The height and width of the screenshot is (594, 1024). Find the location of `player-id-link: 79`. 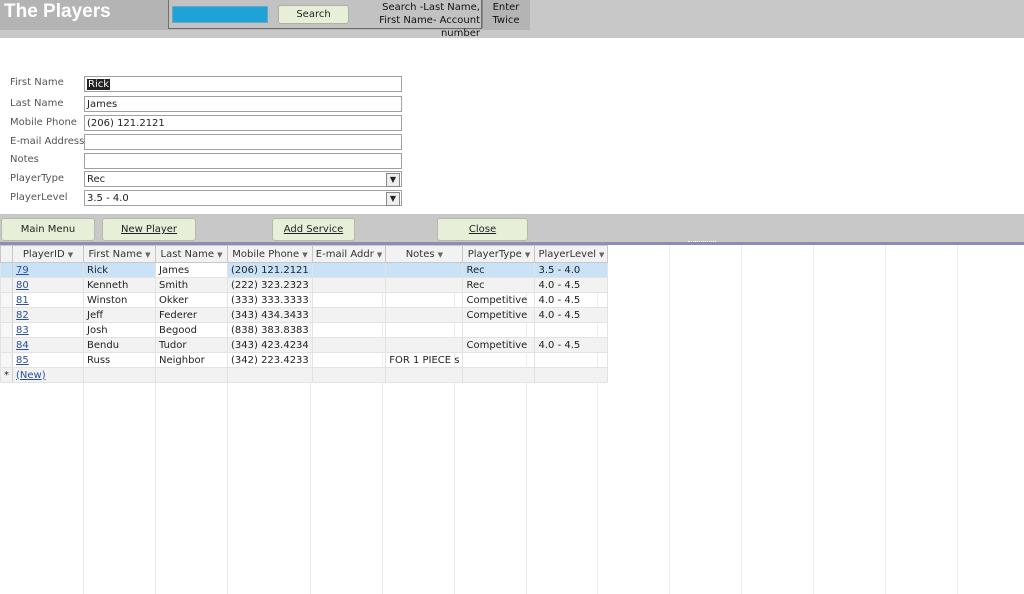

player-id-link: 79 is located at coordinates (22, 270).